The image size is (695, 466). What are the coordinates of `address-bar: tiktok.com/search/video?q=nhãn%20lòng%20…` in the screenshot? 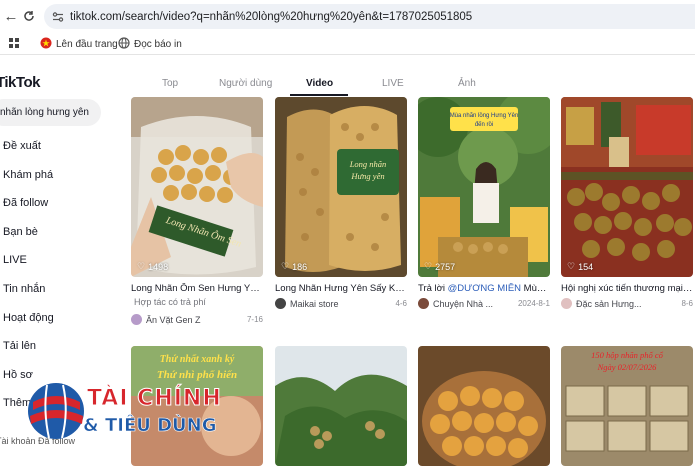 It's located at (369, 16).